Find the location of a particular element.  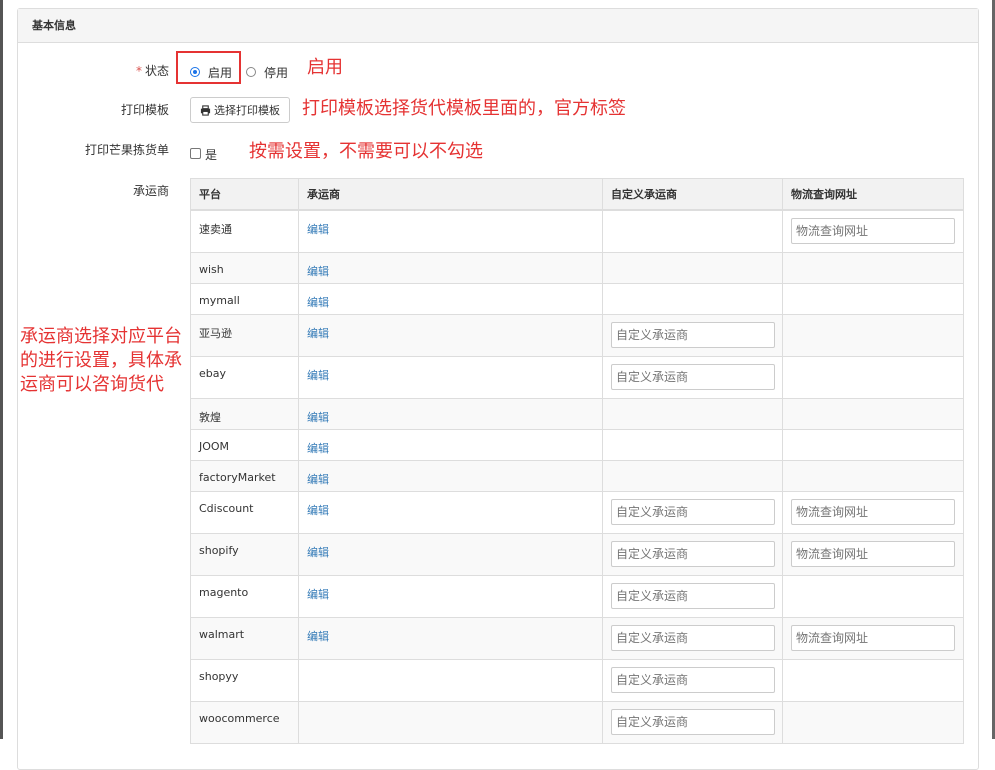

select-print-template-label: 选择打印模板 is located at coordinates (247, 110).